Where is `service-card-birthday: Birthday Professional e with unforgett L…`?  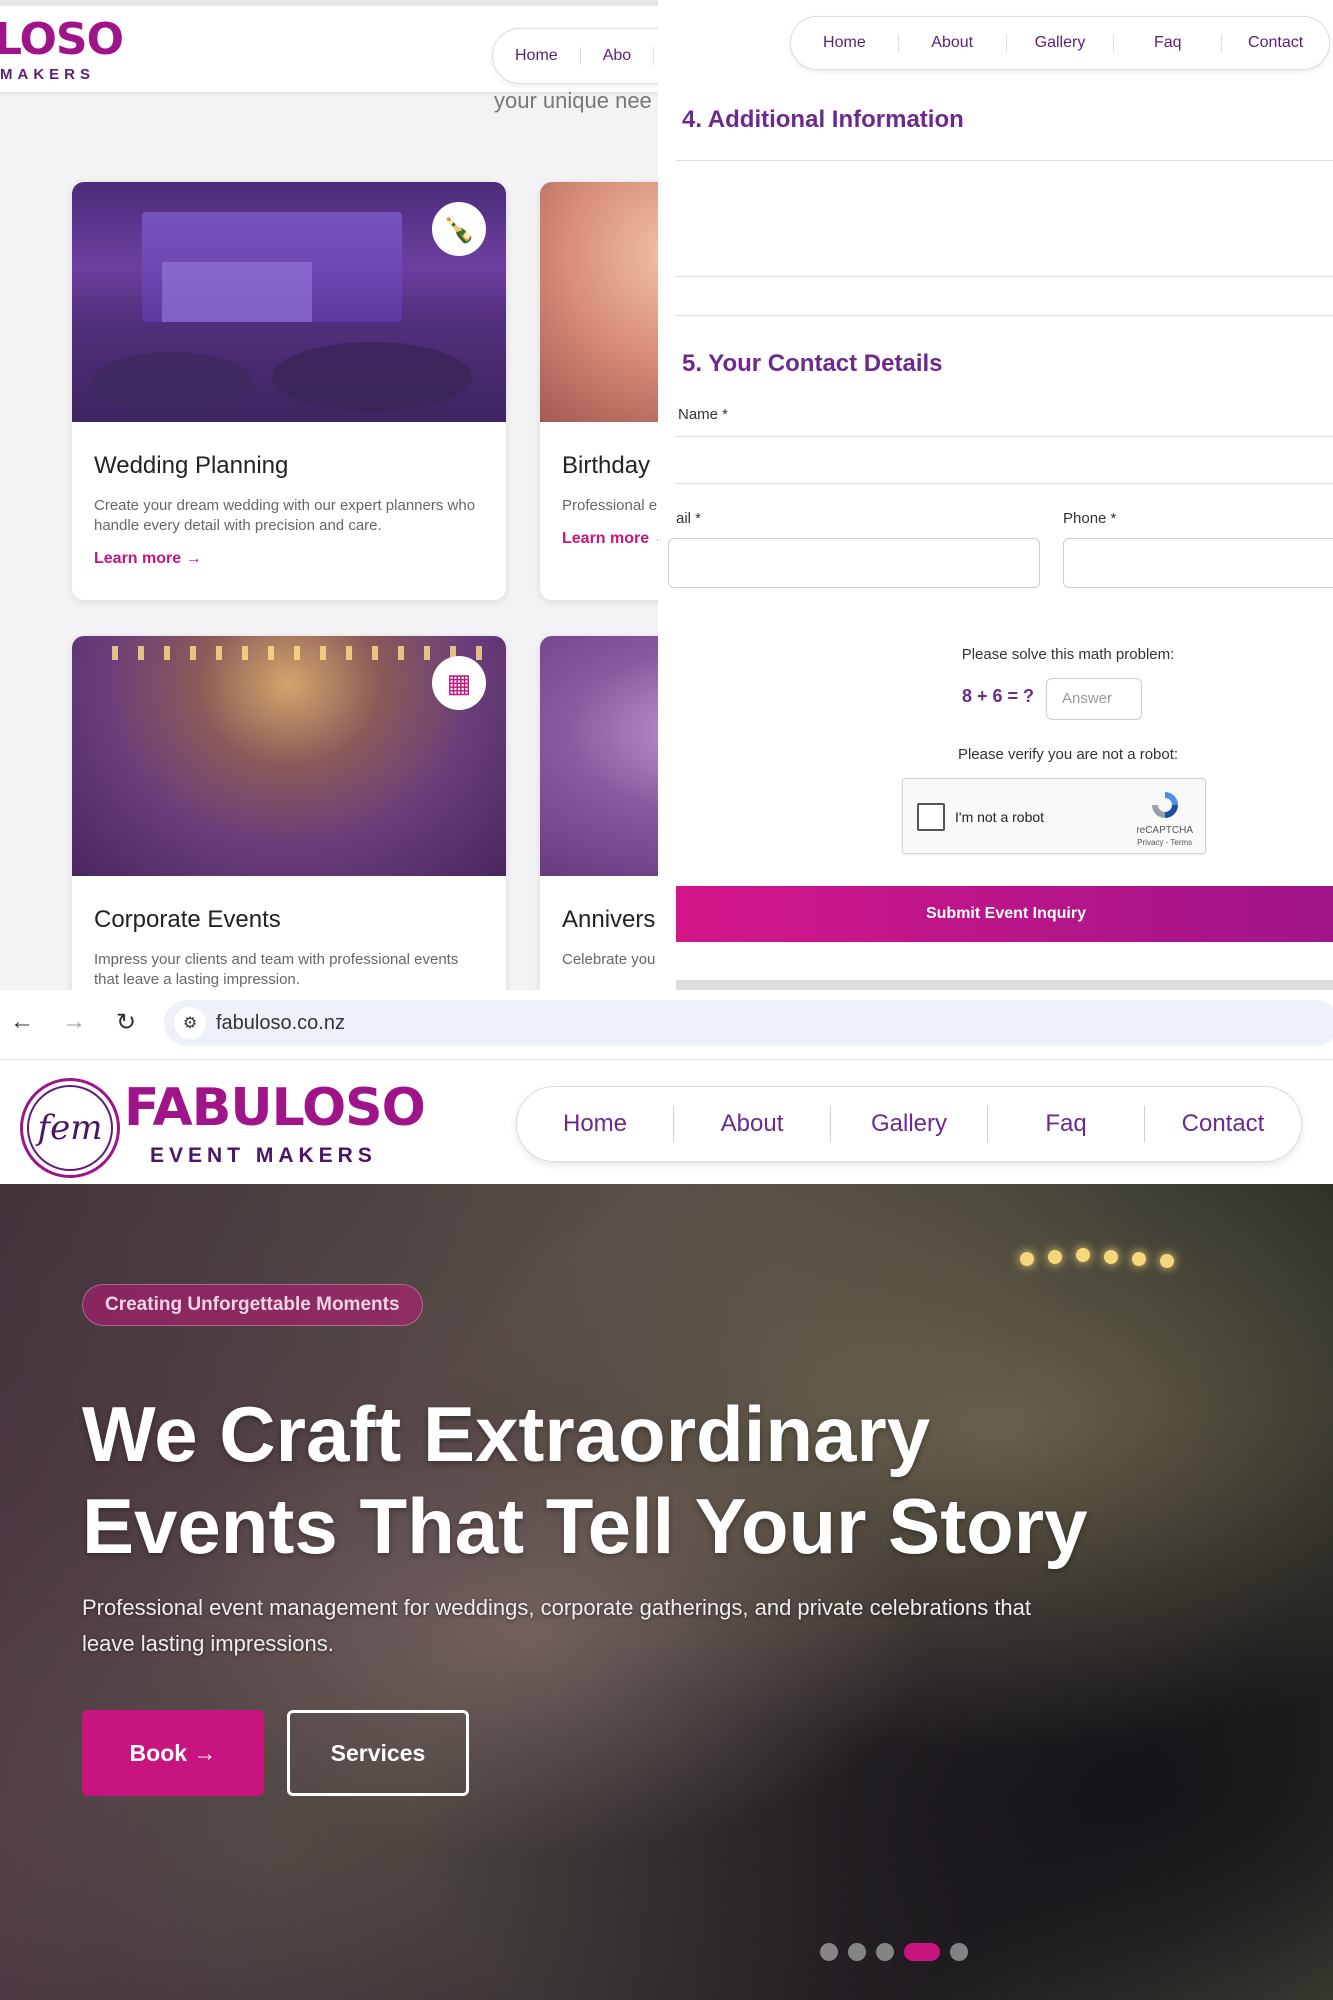 service-card-birthday: Birthday Professional e with unforgett L… is located at coordinates (599, 391).